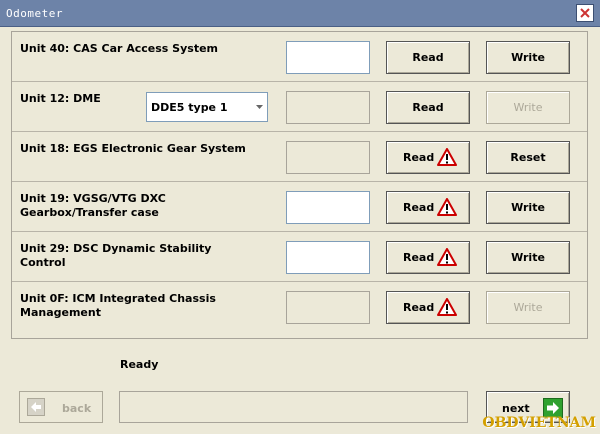  I want to click on unit-label: Unit 40: CAS Car Access System, so click(119, 48).